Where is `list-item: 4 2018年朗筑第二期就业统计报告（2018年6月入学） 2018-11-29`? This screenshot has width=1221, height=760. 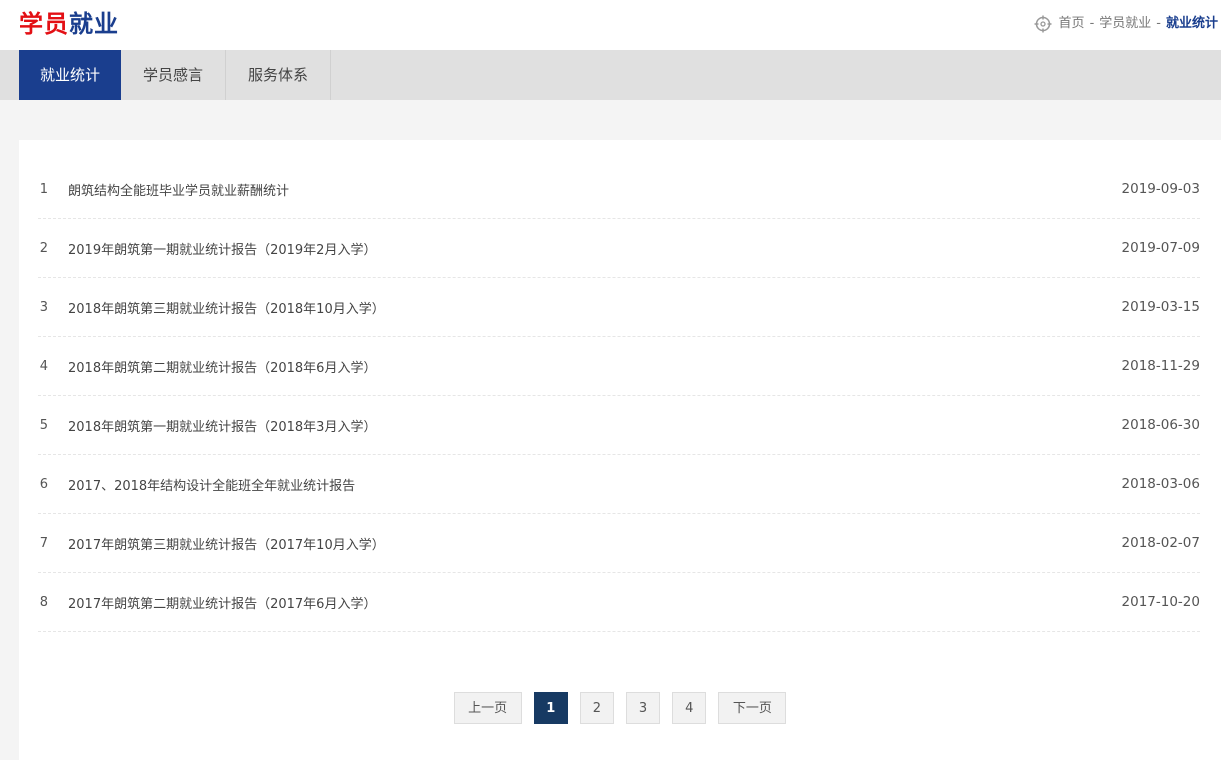 list-item: 4 2018年朗筑第二期就业统计报告（2018年6月入学） 2018-11-29 is located at coordinates (619, 366).